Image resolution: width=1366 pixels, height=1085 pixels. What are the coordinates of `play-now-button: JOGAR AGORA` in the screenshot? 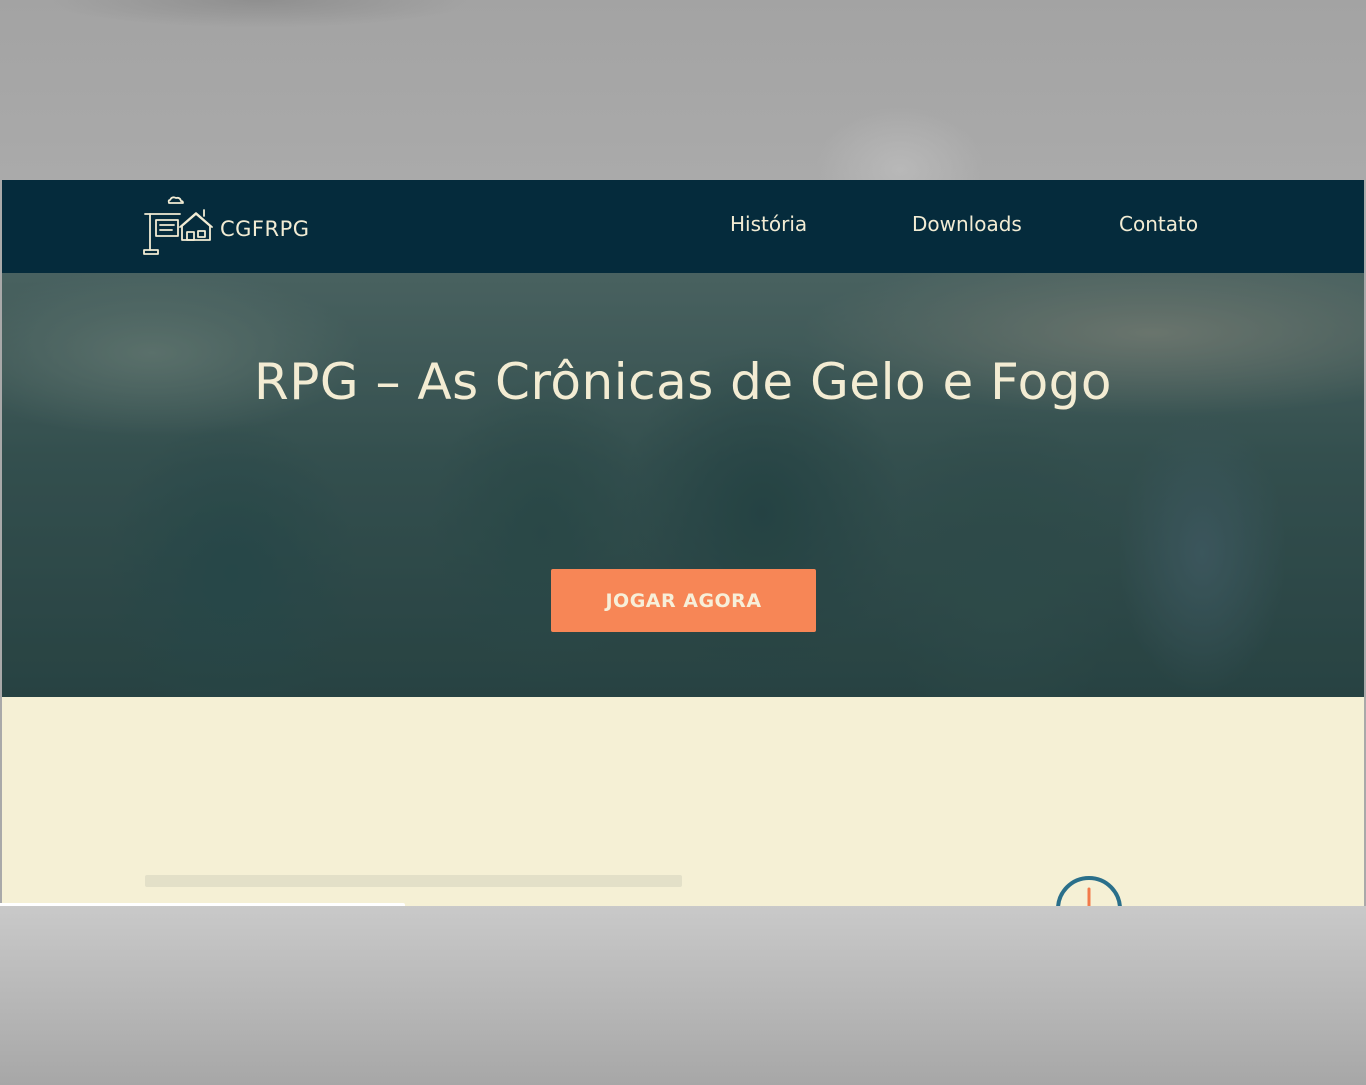 It's located at (683, 600).